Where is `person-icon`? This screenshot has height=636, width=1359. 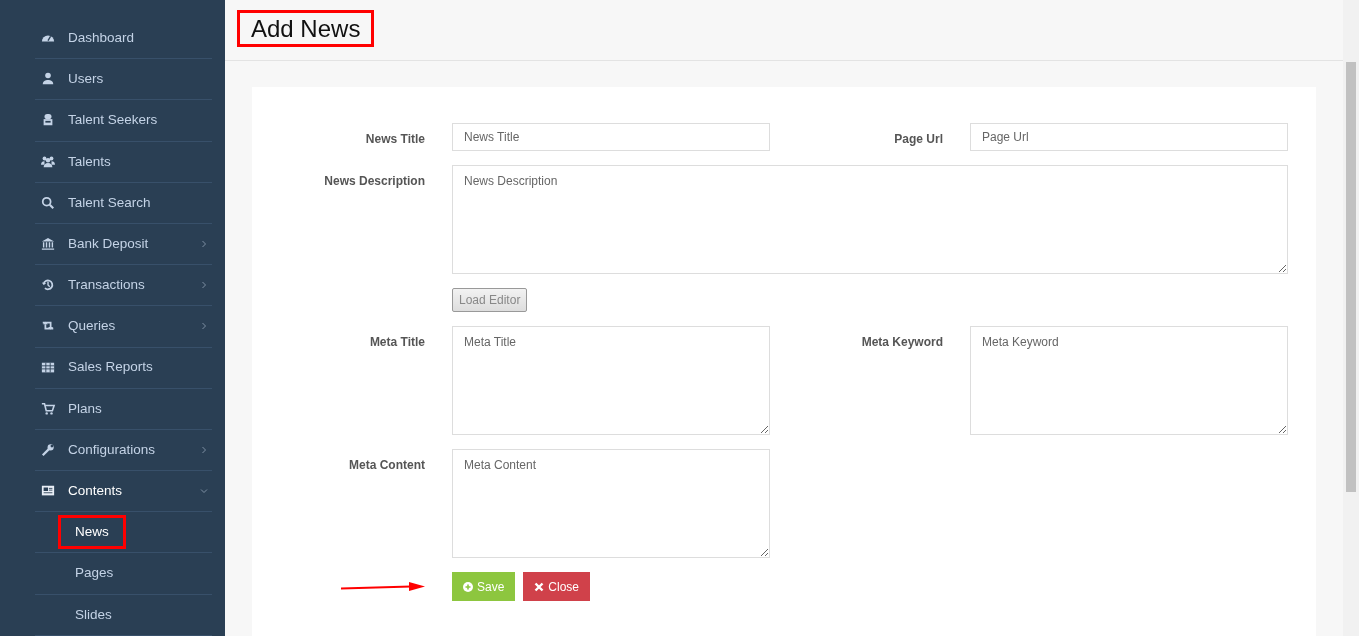 person-icon is located at coordinates (48, 79).